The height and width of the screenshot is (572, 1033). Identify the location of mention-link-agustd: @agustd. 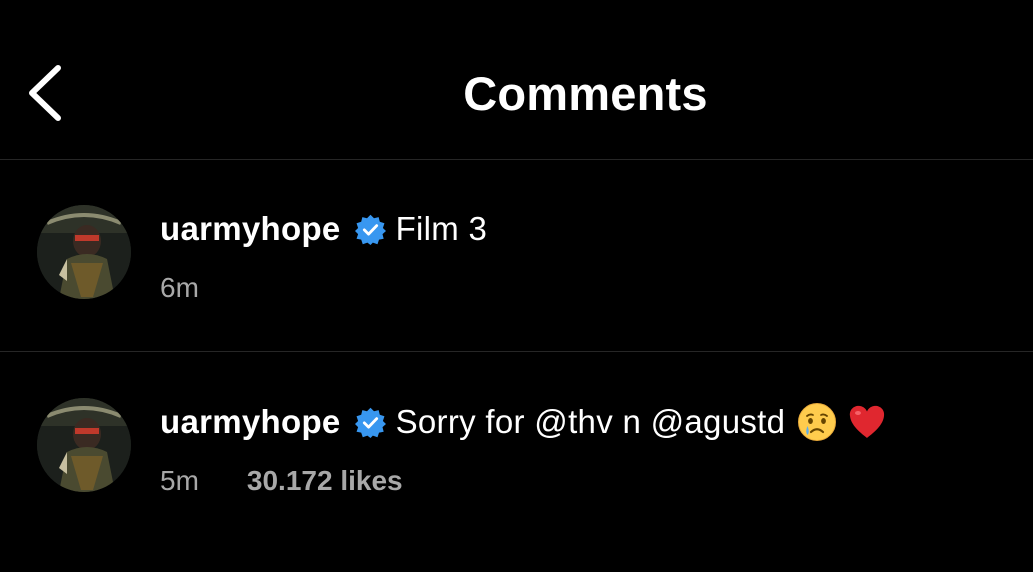
(718, 421).